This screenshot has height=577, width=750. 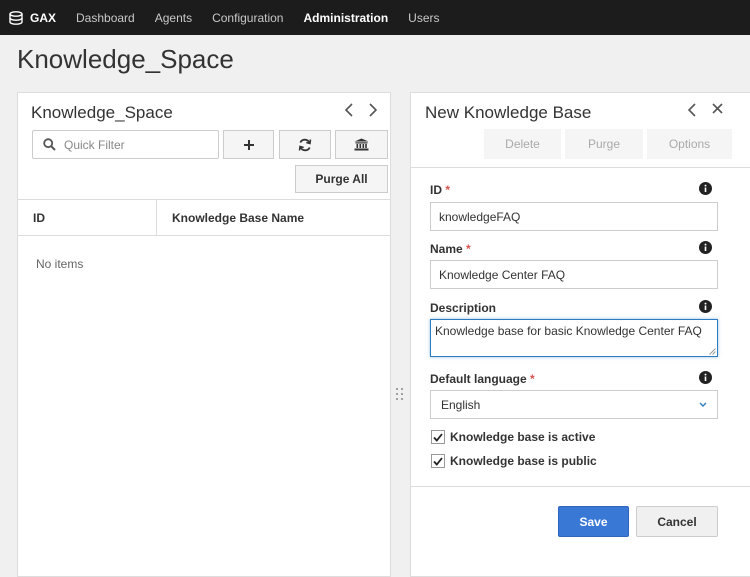 I want to click on nav-administration: Administration, so click(x=345, y=18).